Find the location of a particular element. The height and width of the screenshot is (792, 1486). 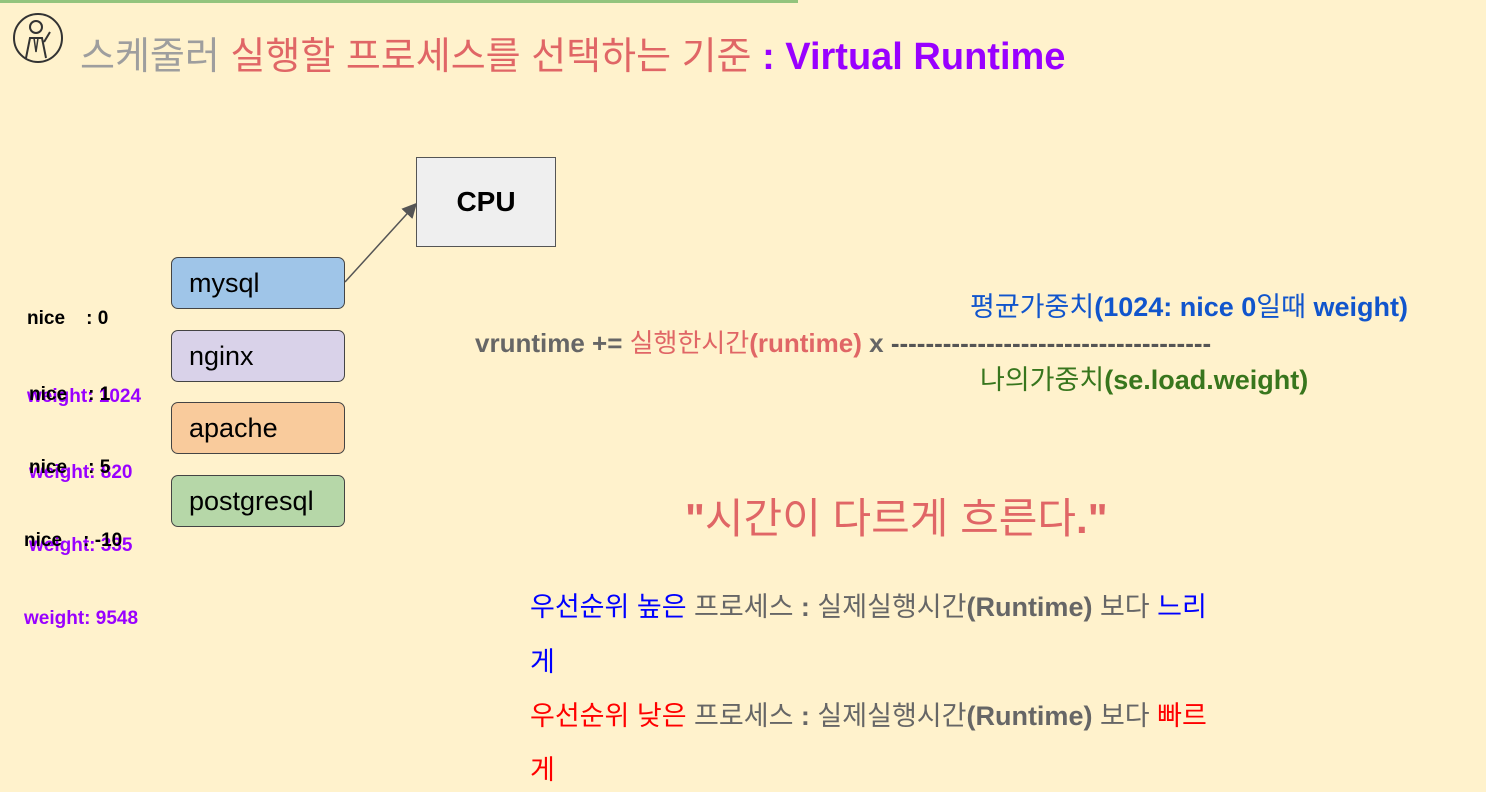

process-nginx: nginx is located at coordinates (258, 356).